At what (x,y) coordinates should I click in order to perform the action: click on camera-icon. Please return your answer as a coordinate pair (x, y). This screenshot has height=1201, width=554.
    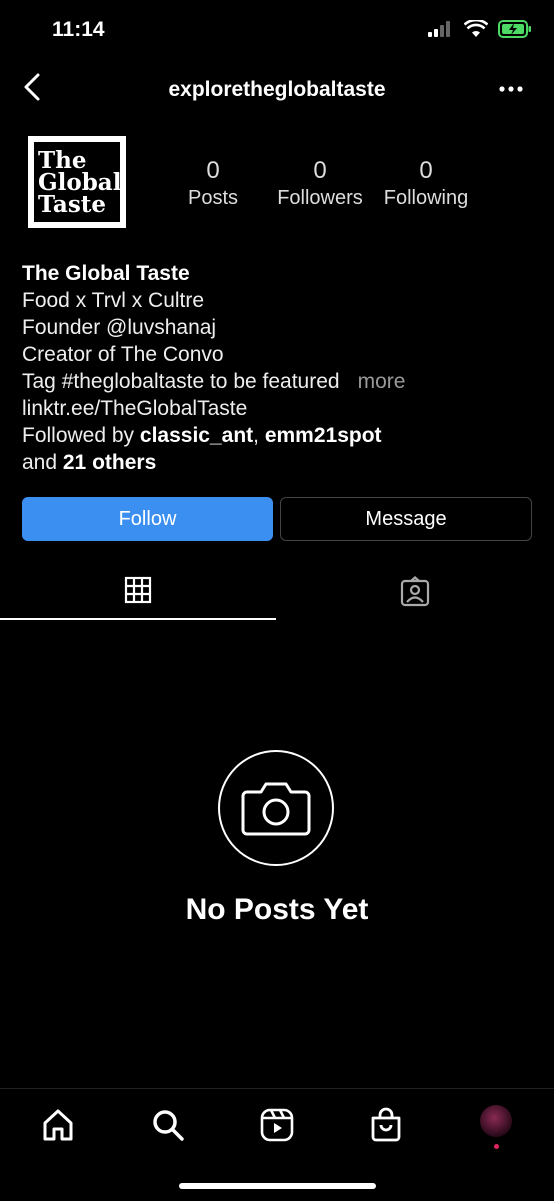
    Looking at the image, I should click on (276, 809).